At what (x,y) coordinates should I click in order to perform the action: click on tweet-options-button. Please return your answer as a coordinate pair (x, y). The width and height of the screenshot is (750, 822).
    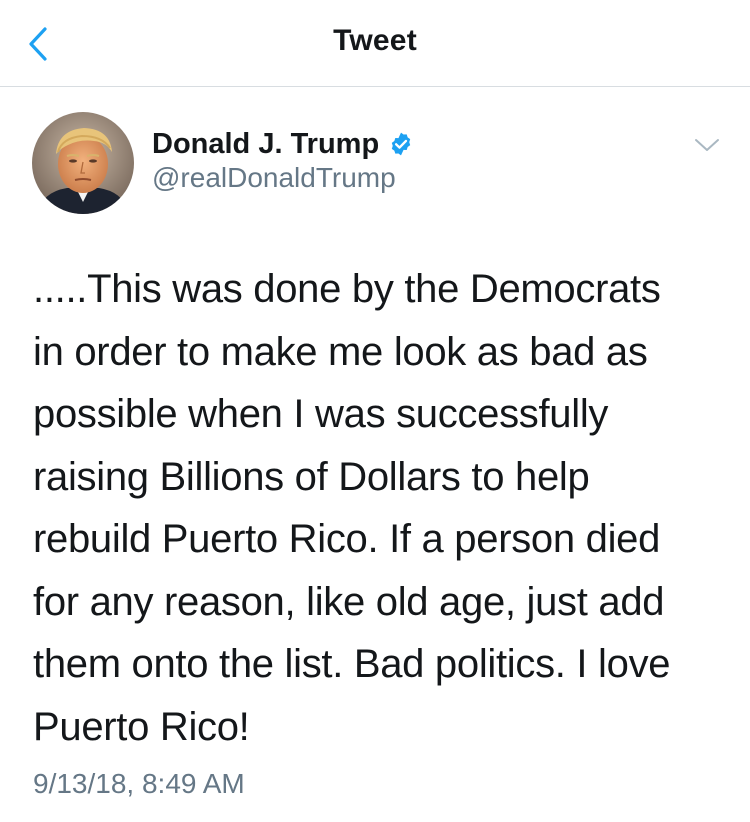
    Looking at the image, I should click on (707, 145).